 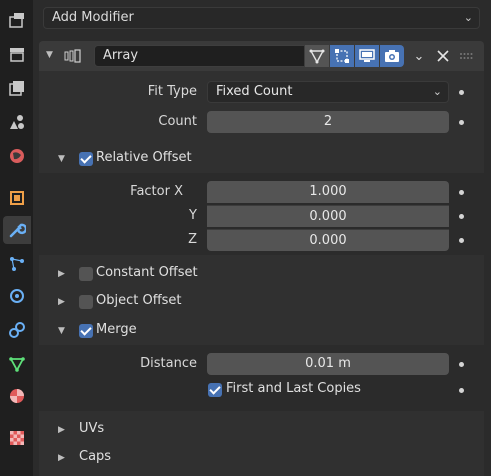 I want to click on count-field: 2, so click(x=328, y=122).